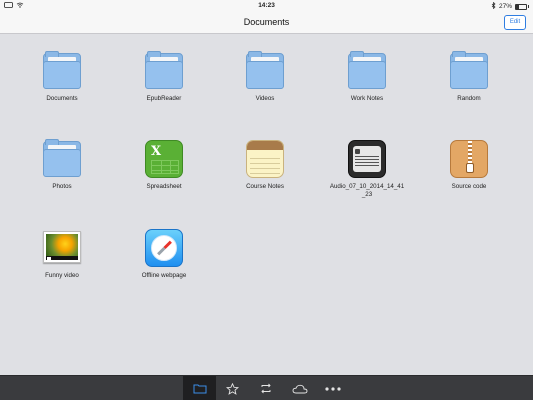  What do you see at coordinates (265, 186) in the screenshot?
I see `item-label: Course Notes` at bounding box center [265, 186].